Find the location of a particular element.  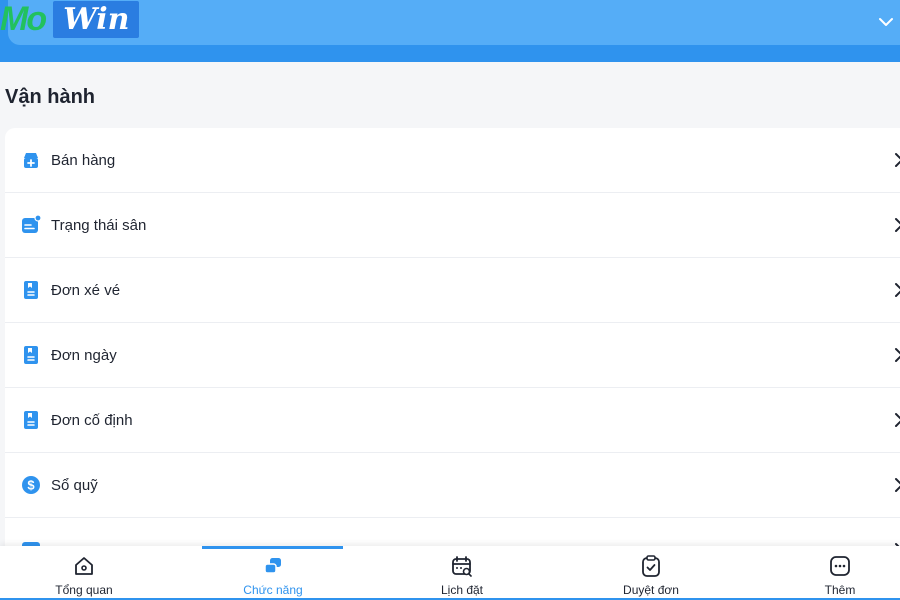

more-icon is located at coordinates (840, 566).